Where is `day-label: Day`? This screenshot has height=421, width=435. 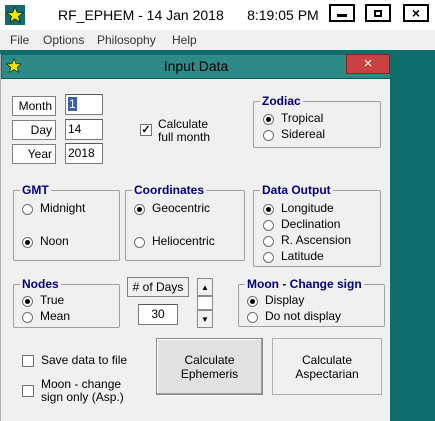
day-label: Day is located at coordinates (34, 130).